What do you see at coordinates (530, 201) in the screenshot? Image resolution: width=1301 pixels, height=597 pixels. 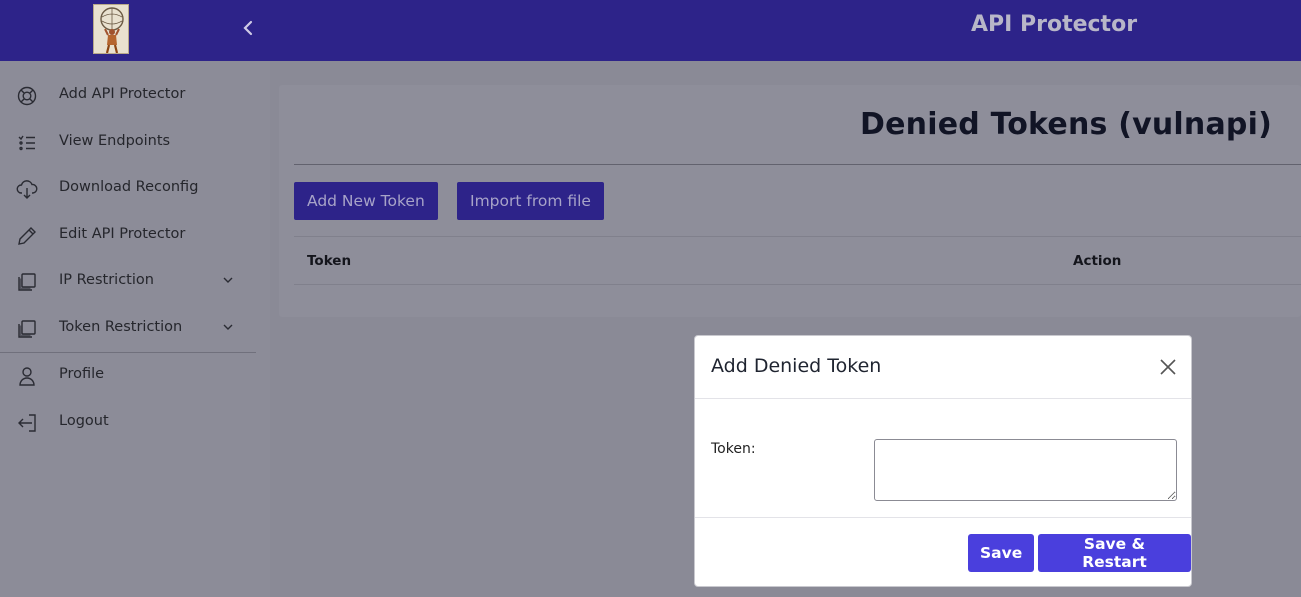 I see `import-from-file-button: Import from file` at bounding box center [530, 201].